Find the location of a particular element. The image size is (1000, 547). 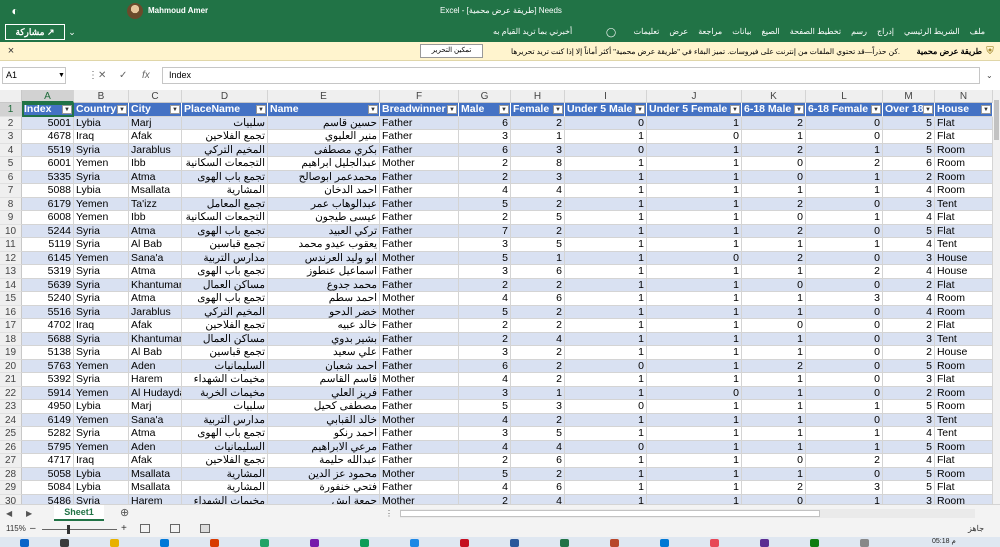

table-cell: Afak is located at coordinates (155, 461).